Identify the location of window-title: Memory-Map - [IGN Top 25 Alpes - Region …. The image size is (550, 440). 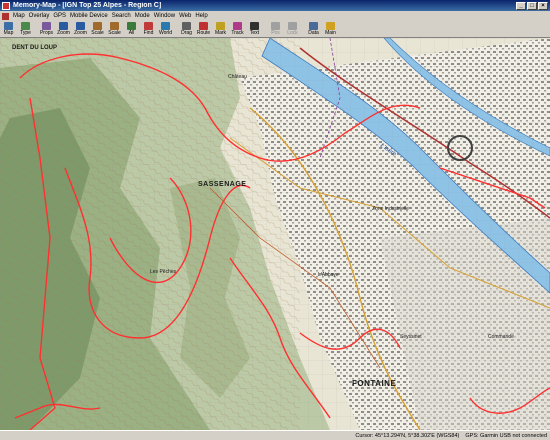
(87, 5).